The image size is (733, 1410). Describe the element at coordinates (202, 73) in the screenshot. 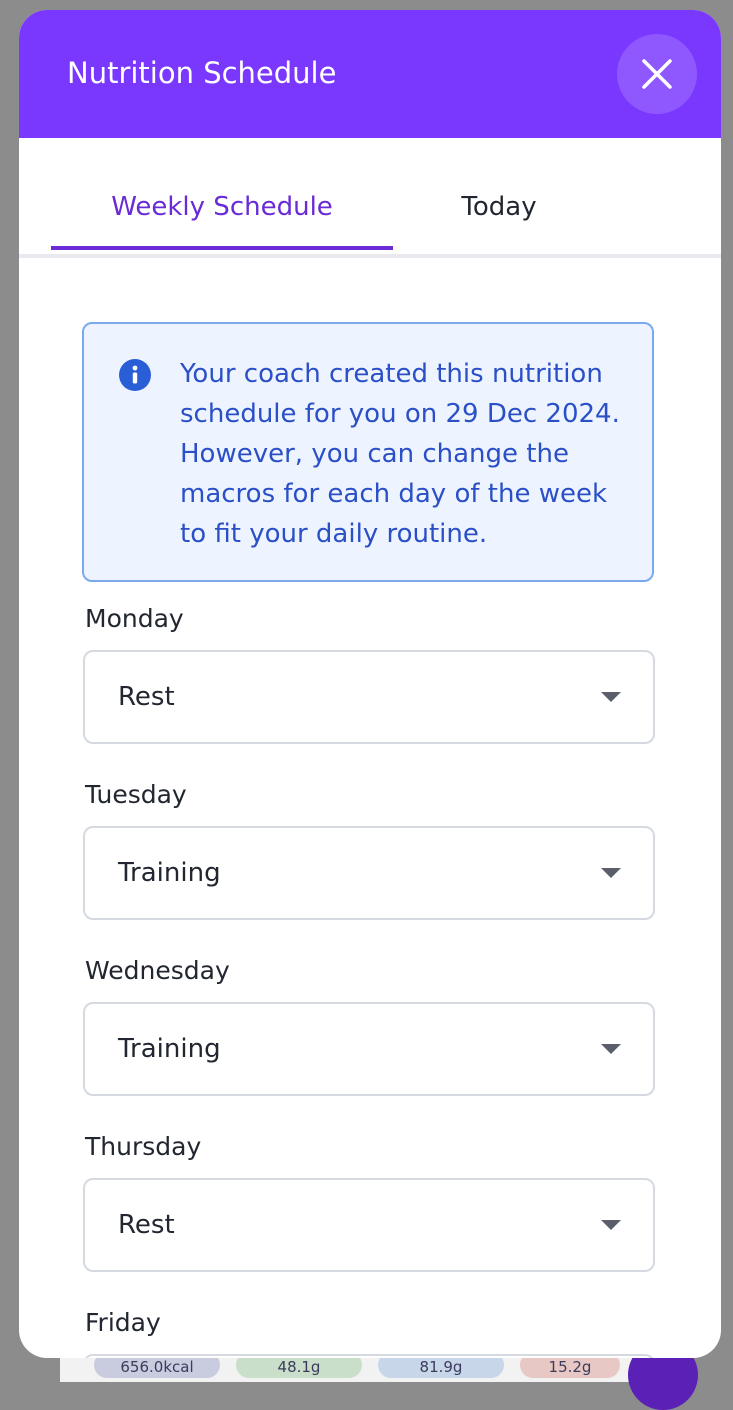

I see `modal-title: Nutrition Schedule` at that location.